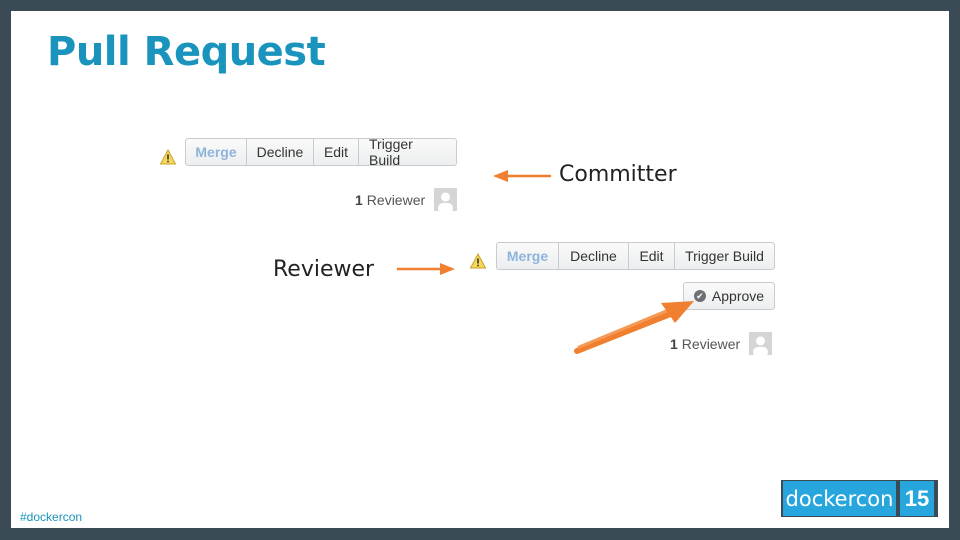 The image size is (960, 540). Describe the element at coordinates (634, 327) in the screenshot. I see `arrow-to-approve` at that location.